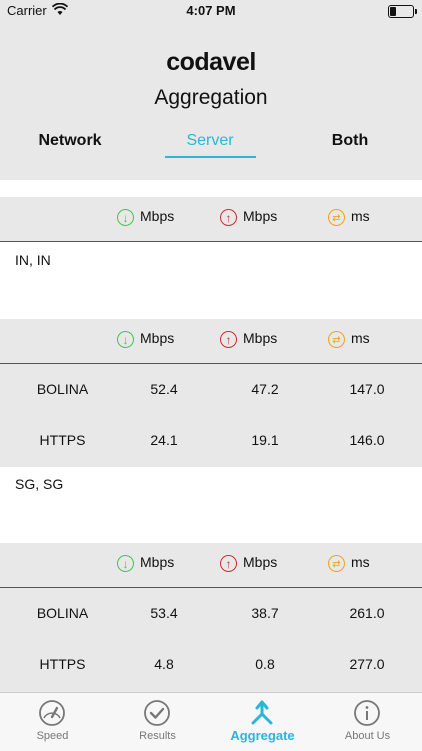 This screenshot has height=751, width=422. I want to click on tab-network: Network, so click(70, 141).